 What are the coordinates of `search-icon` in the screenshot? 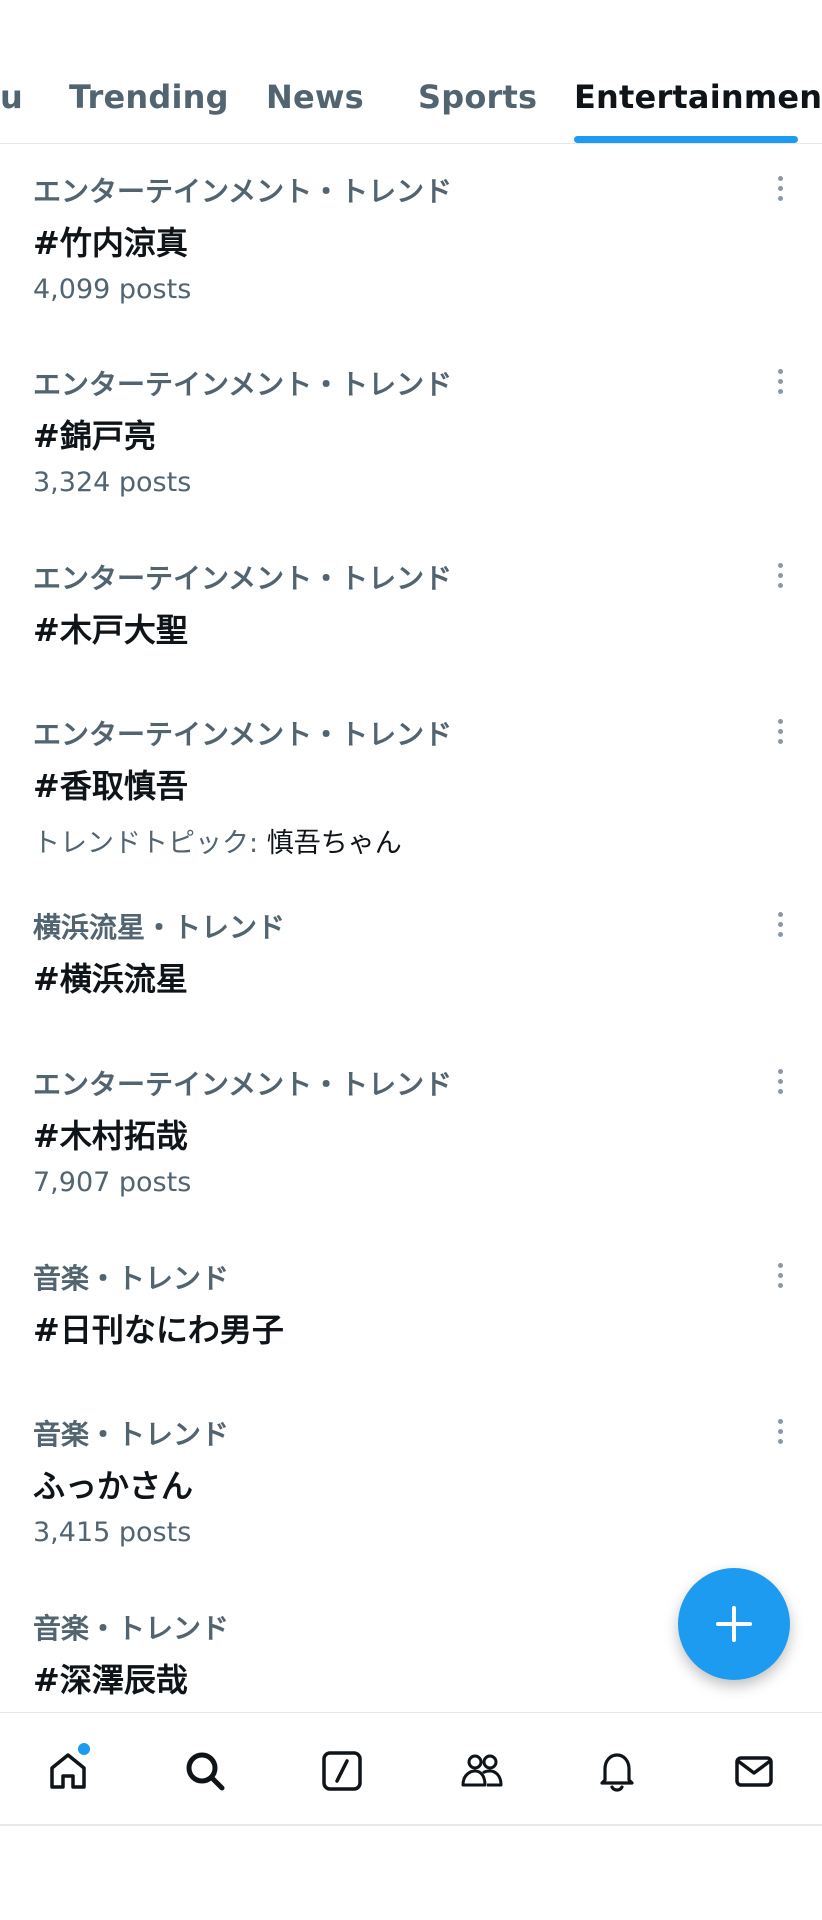 It's located at (205, 1771).